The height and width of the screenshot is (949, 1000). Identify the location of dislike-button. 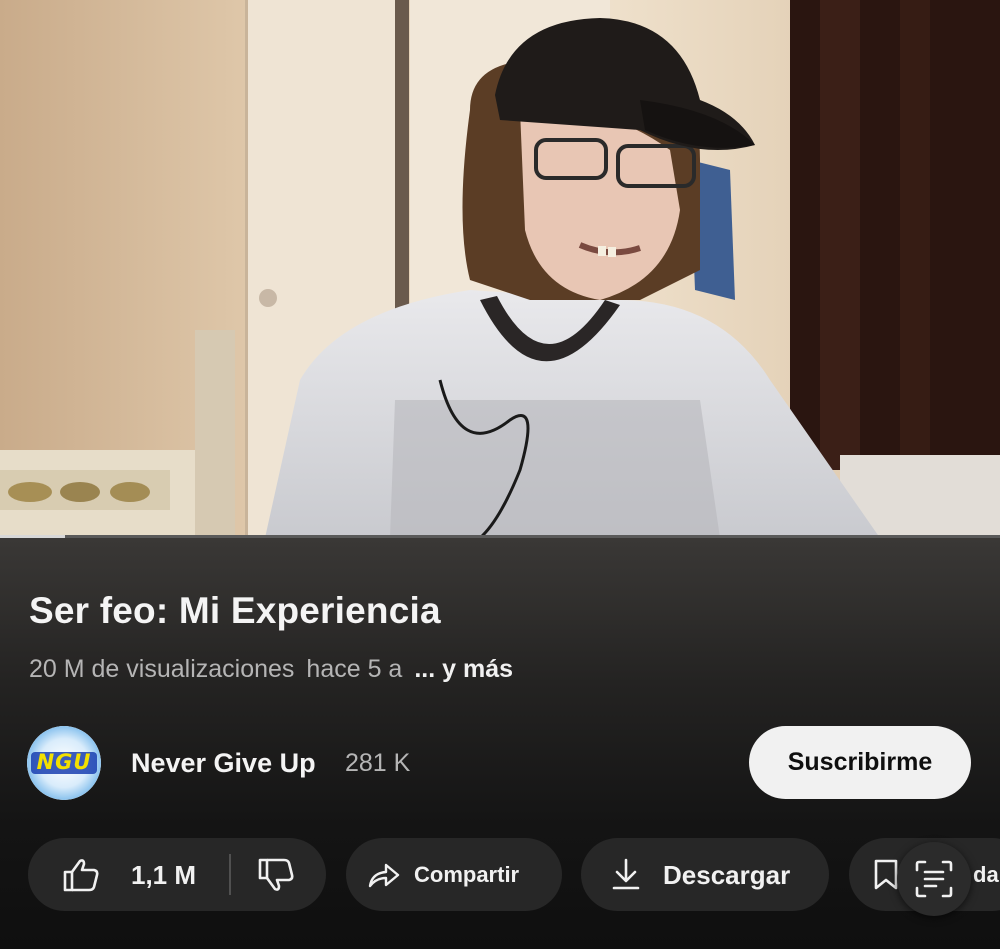
(279, 874).